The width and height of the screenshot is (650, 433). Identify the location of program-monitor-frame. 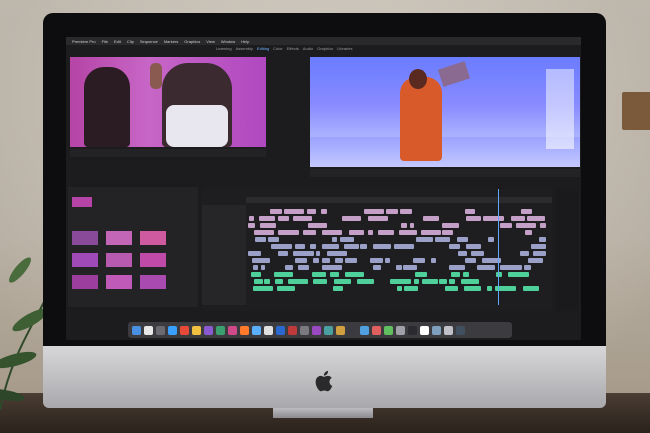
(445, 112).